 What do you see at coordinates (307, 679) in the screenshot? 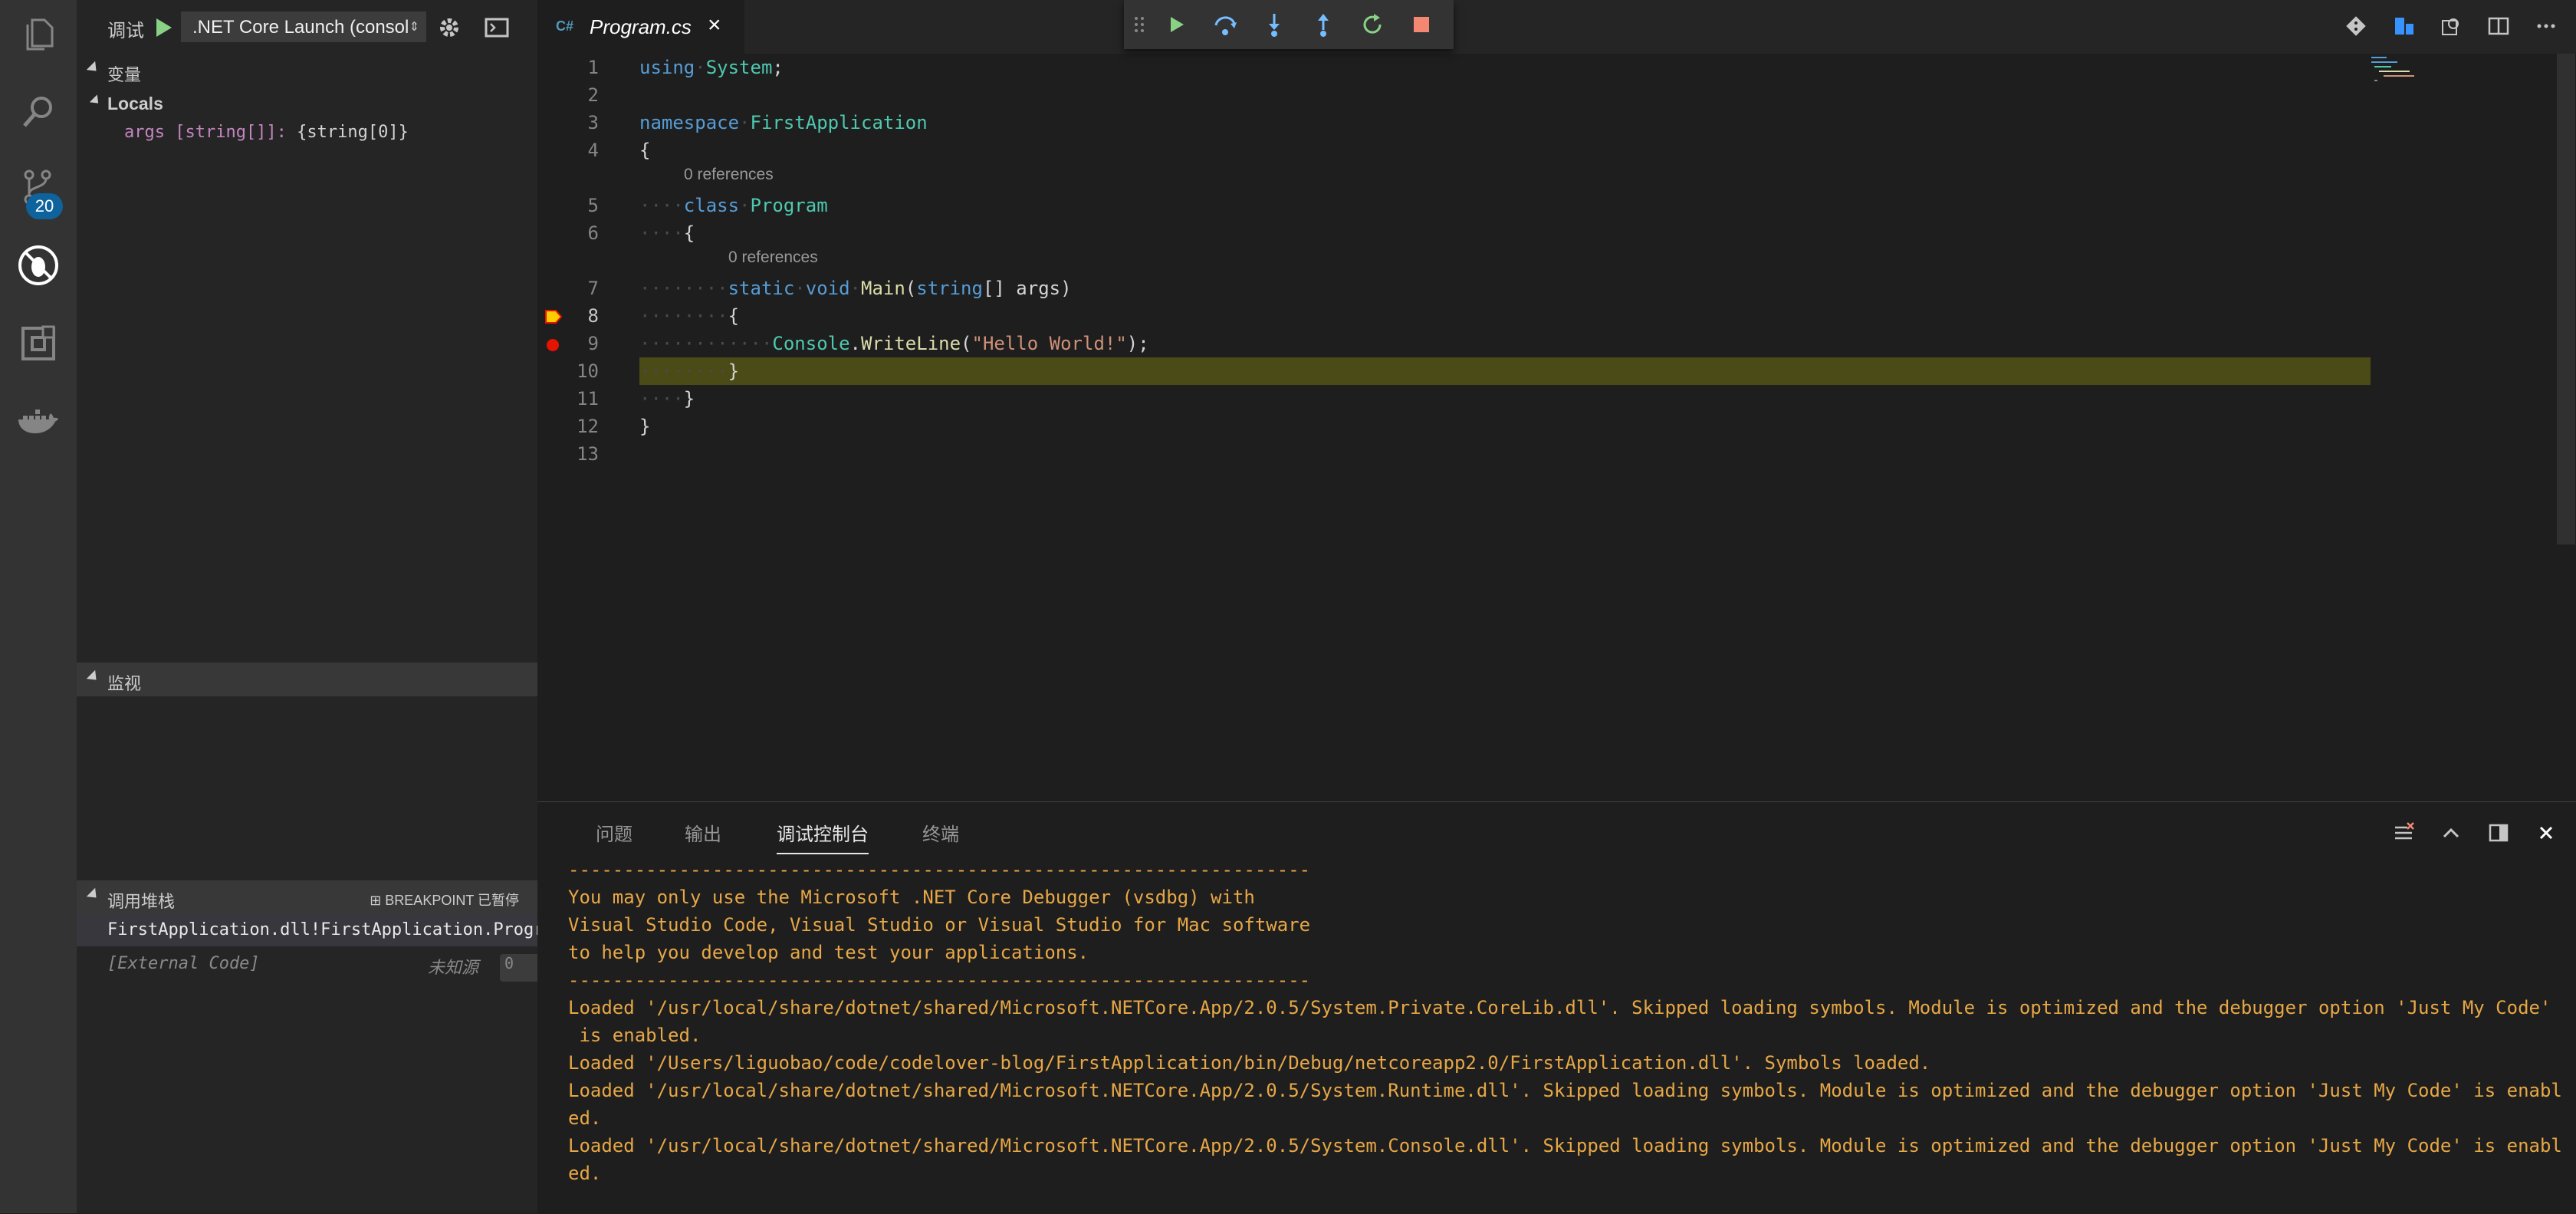
I see `watch-section-header: 监视` at bounding box center [307, 679].